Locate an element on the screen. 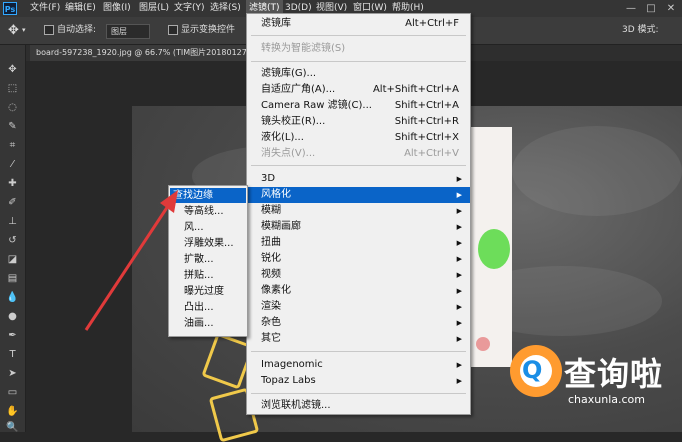  menu-item-stylize: 风格化 ▶ is located at coordinates (358, 195).